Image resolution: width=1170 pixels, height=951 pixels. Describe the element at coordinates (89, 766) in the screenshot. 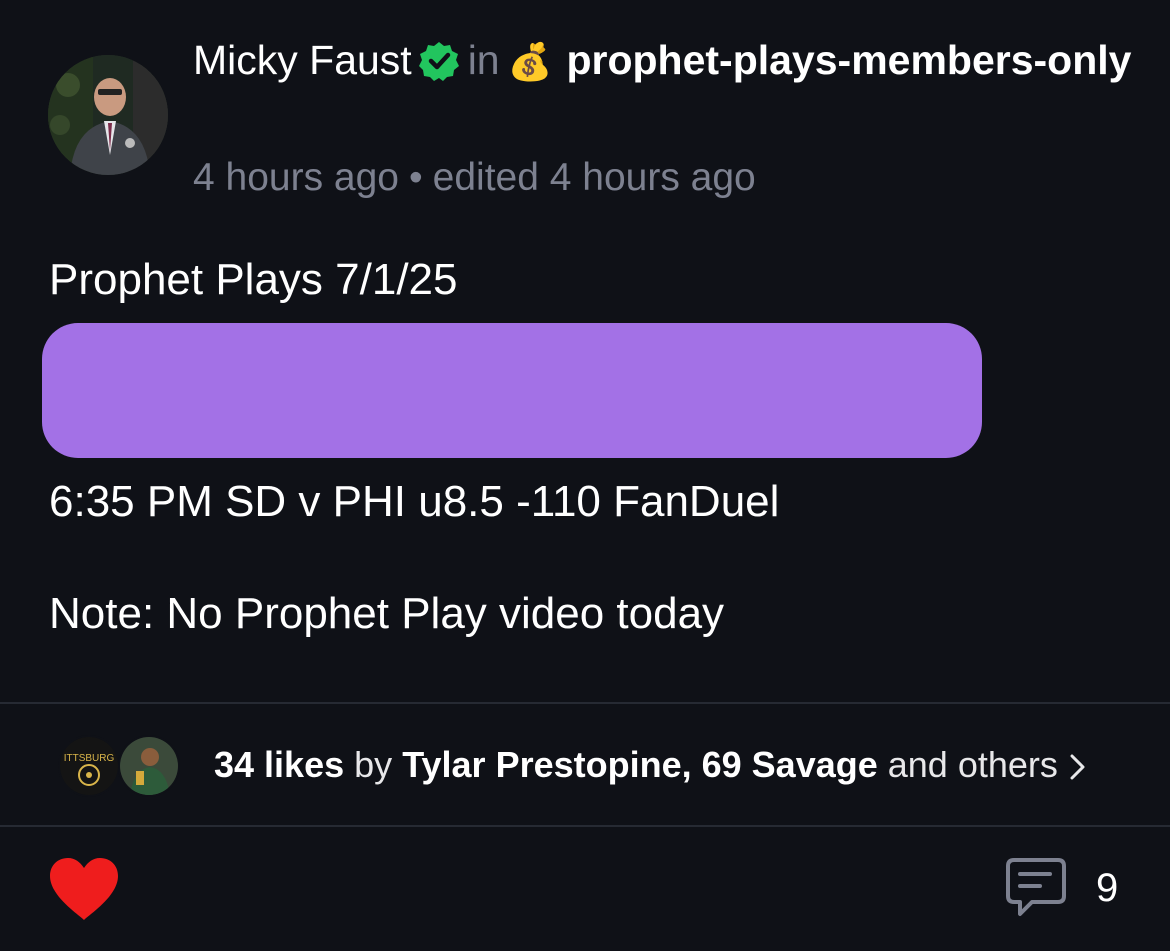

I see `liker-avatar: ITTSBURG` at that location.